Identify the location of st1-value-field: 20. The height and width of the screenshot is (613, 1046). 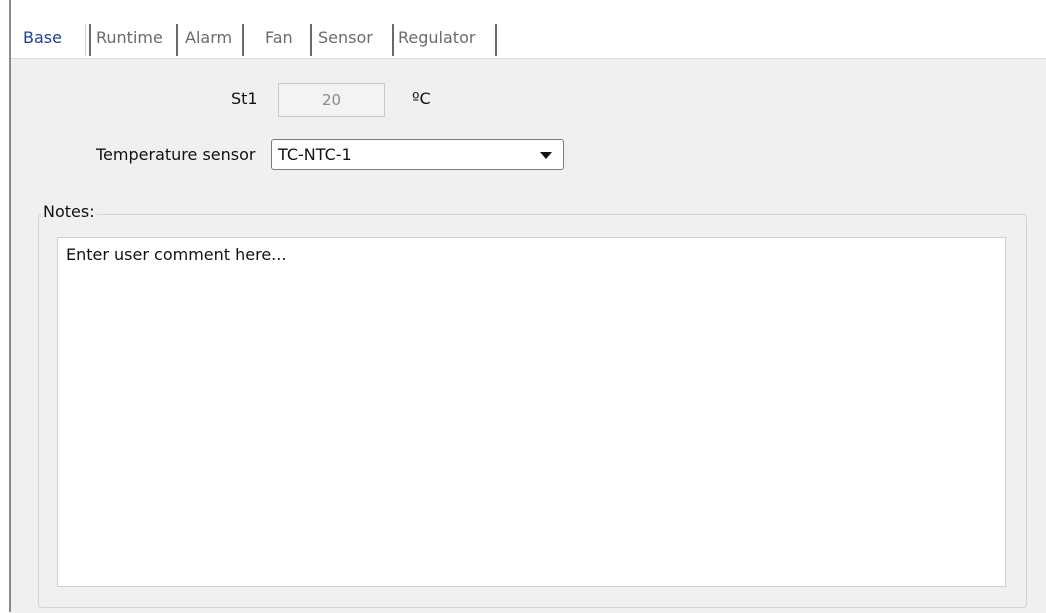
(331, 100).